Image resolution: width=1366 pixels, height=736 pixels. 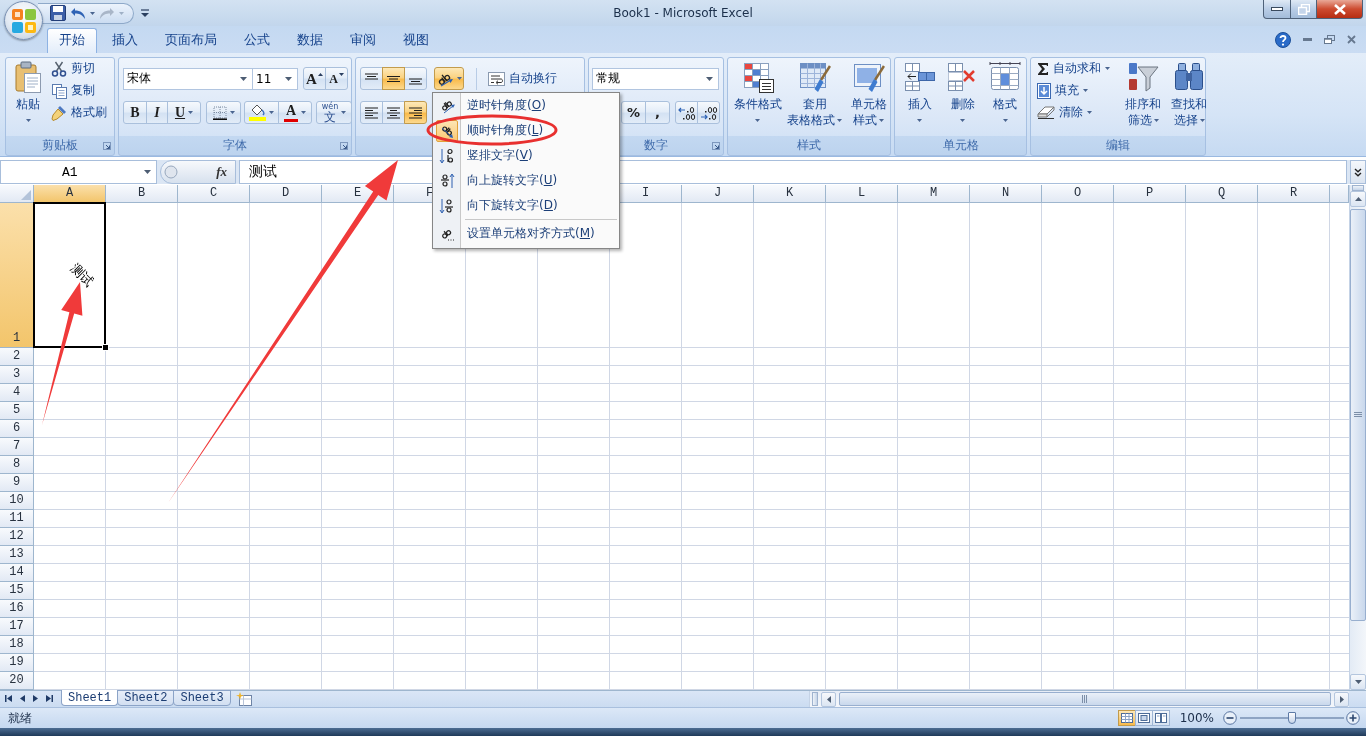 What do you see at coordinates (142, 194) in the screenshot?
I see `column-header: B` at bounding box center [142, 194].